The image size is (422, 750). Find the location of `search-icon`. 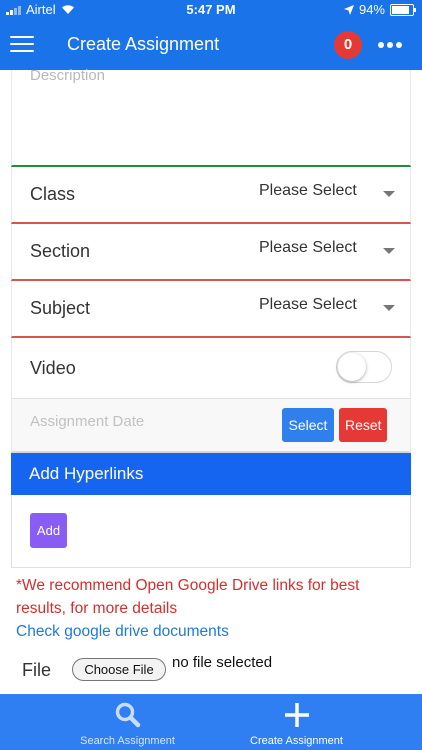

search-icon is located at coordinates (127, 715).